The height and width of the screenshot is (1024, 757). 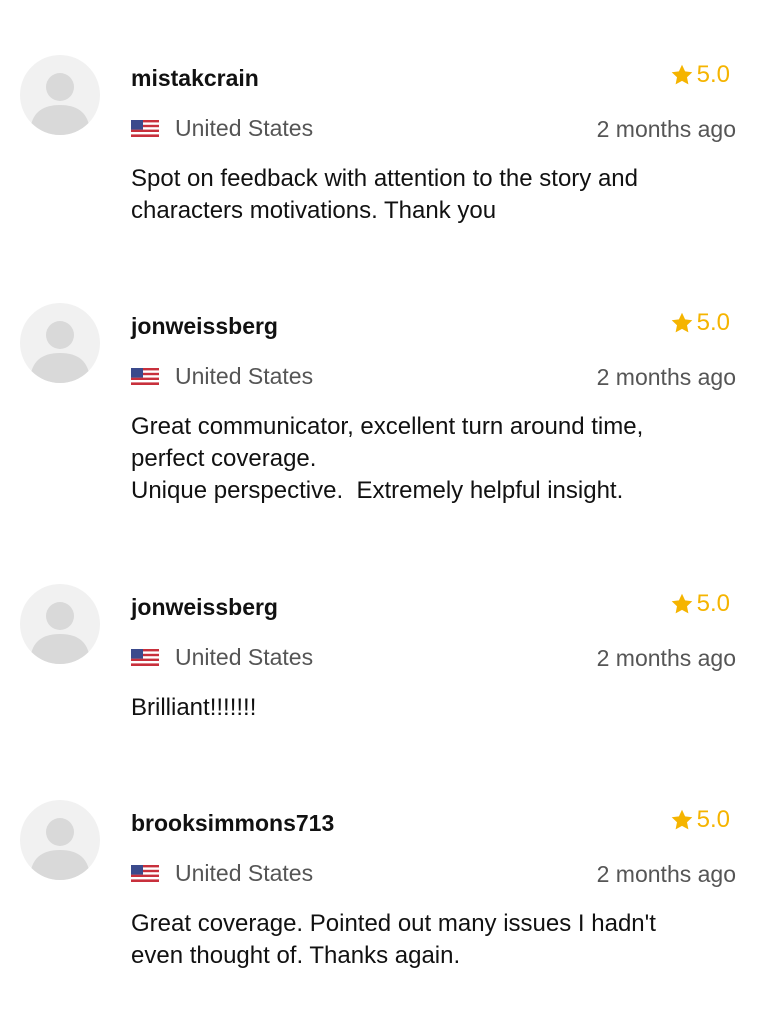 I want to click on comment-line: even thought of. Thanks again., so click(x=296, y=955).